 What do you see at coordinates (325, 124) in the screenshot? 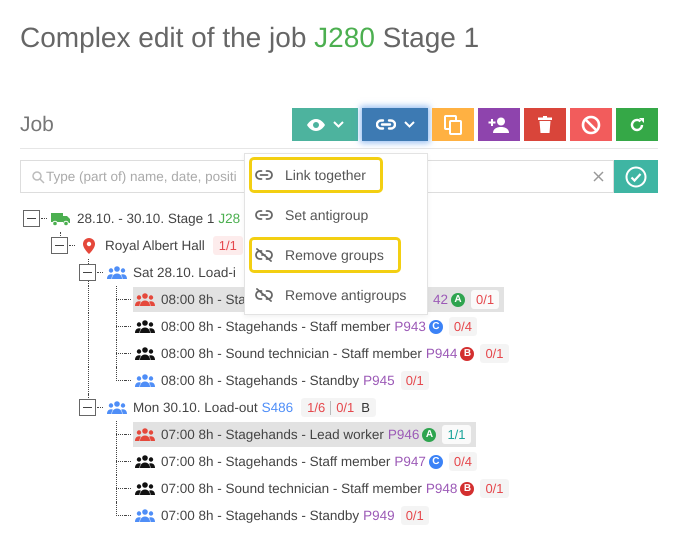
I see `view-button` at bounding box center [325, 124].